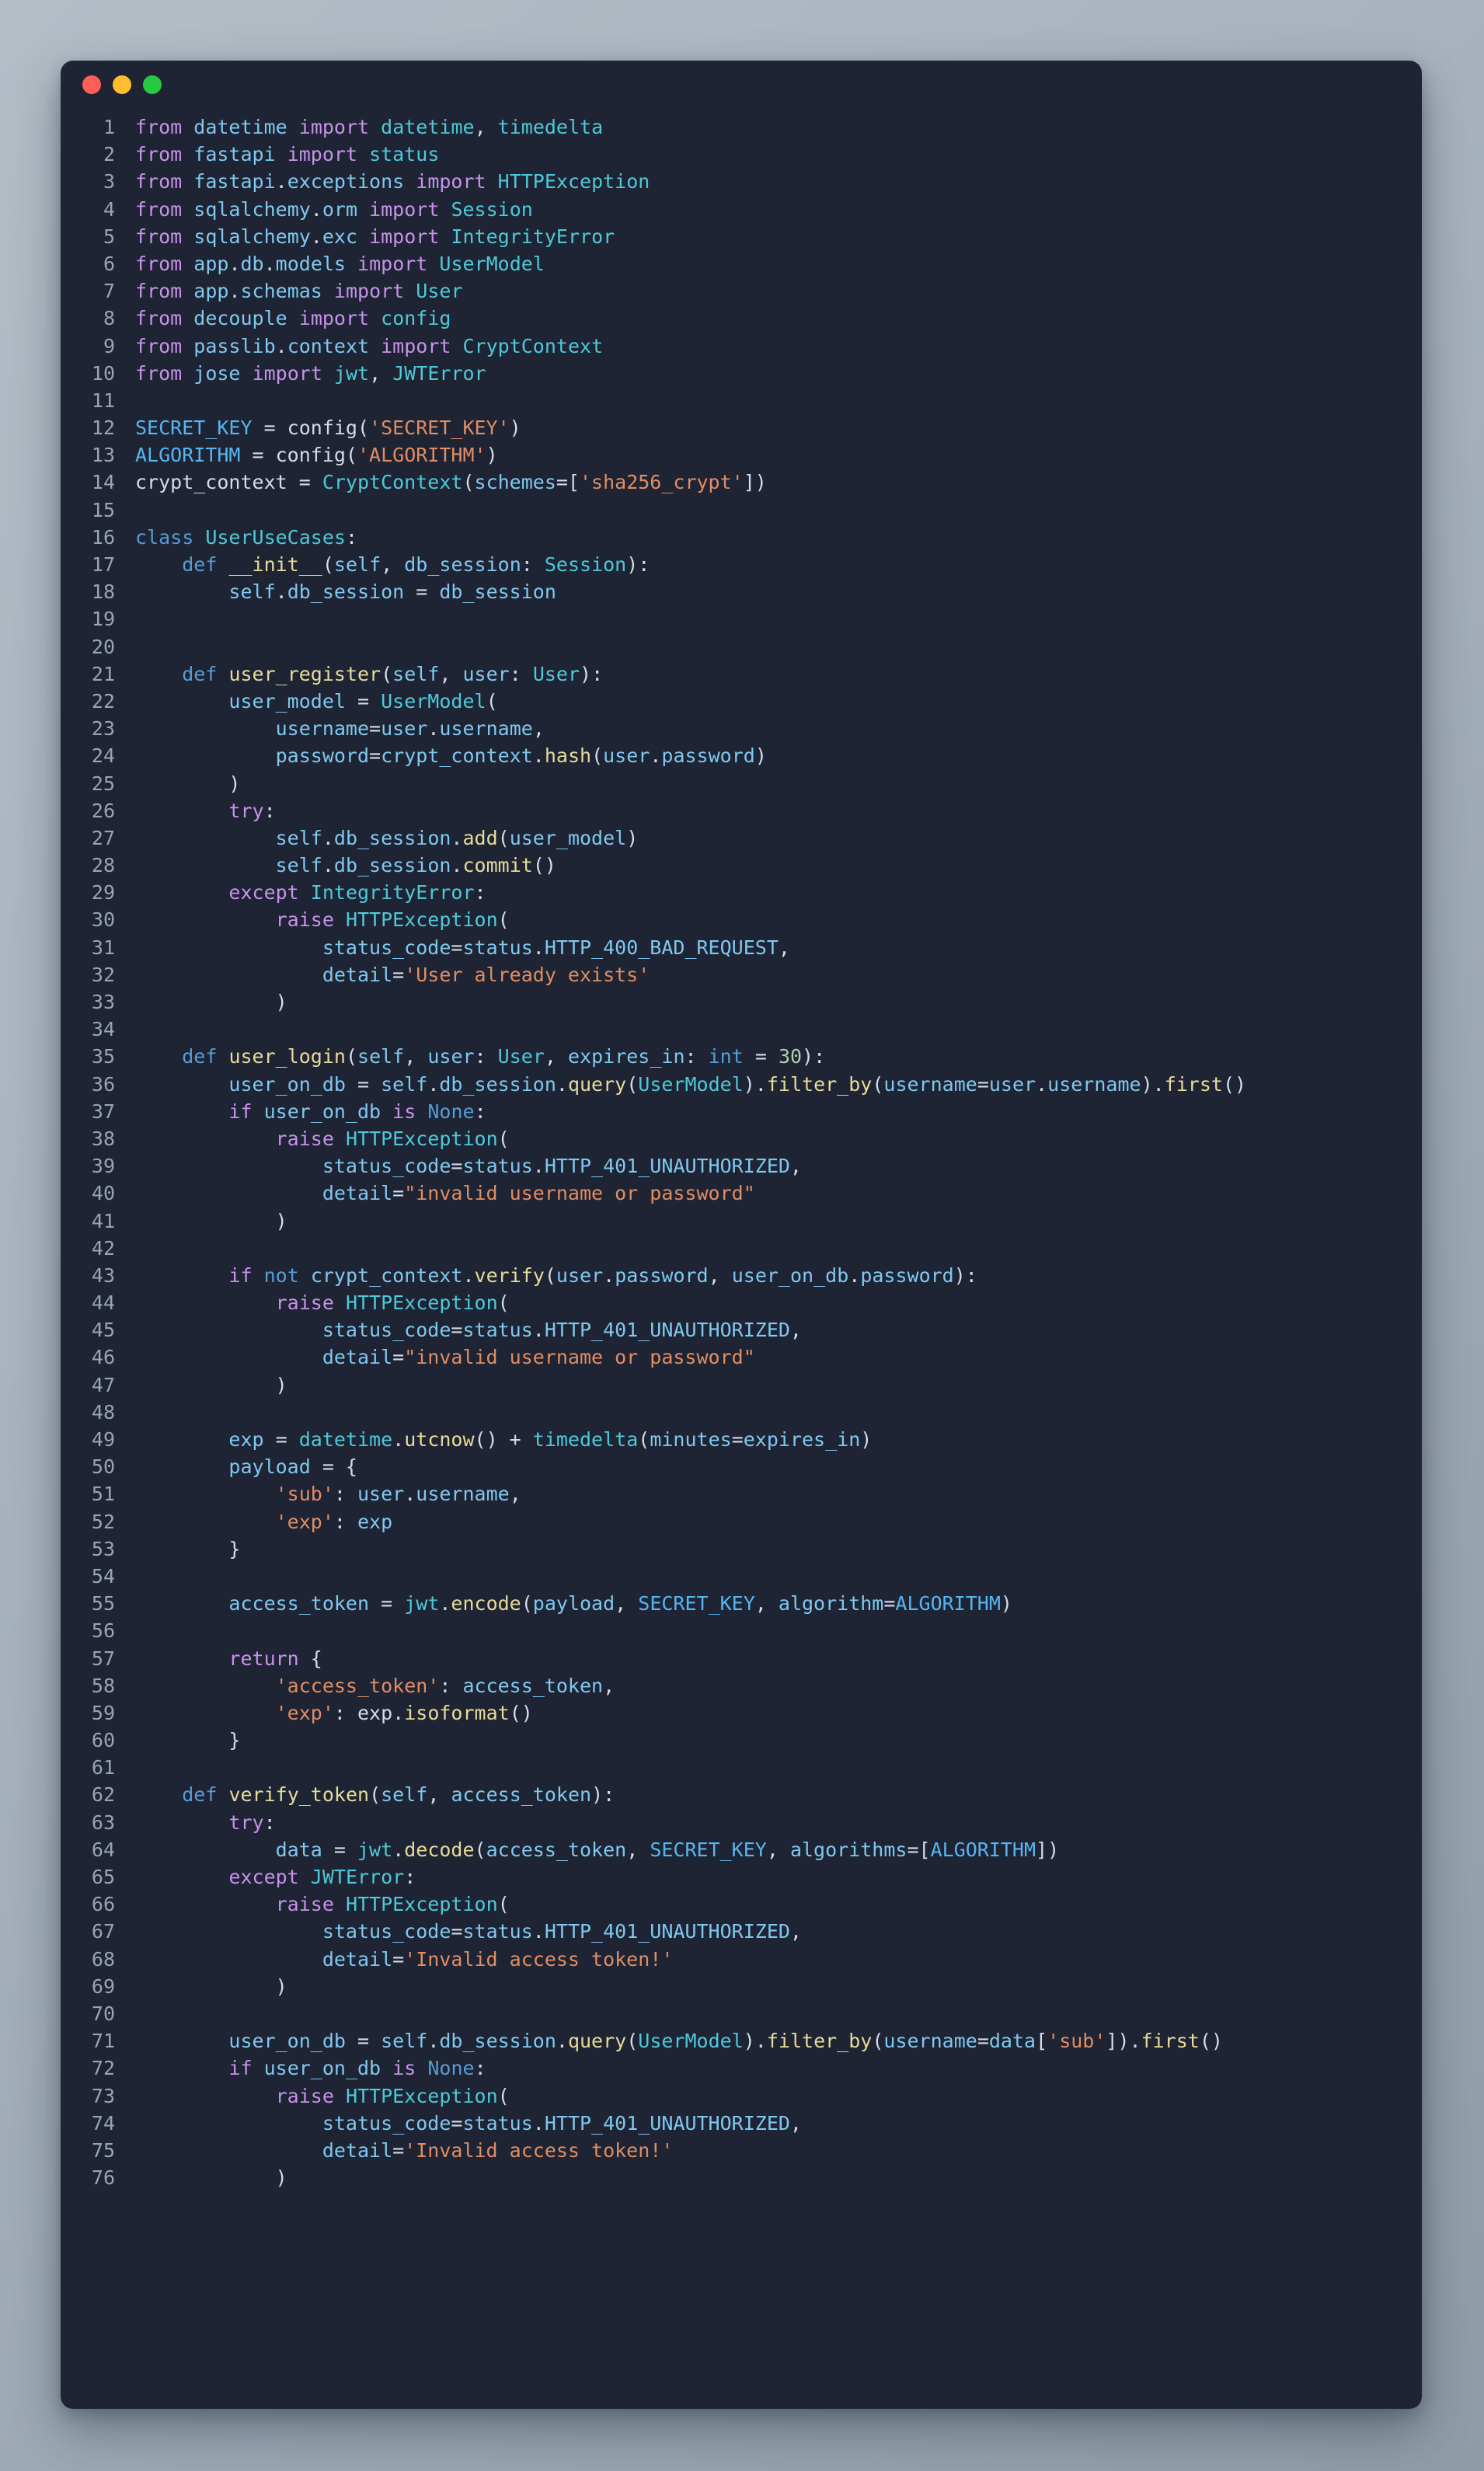  Describe the element at coordinates (369, 674) in the screenshot. I see `code-line-text: def user_register(self, user: User):` at that location.